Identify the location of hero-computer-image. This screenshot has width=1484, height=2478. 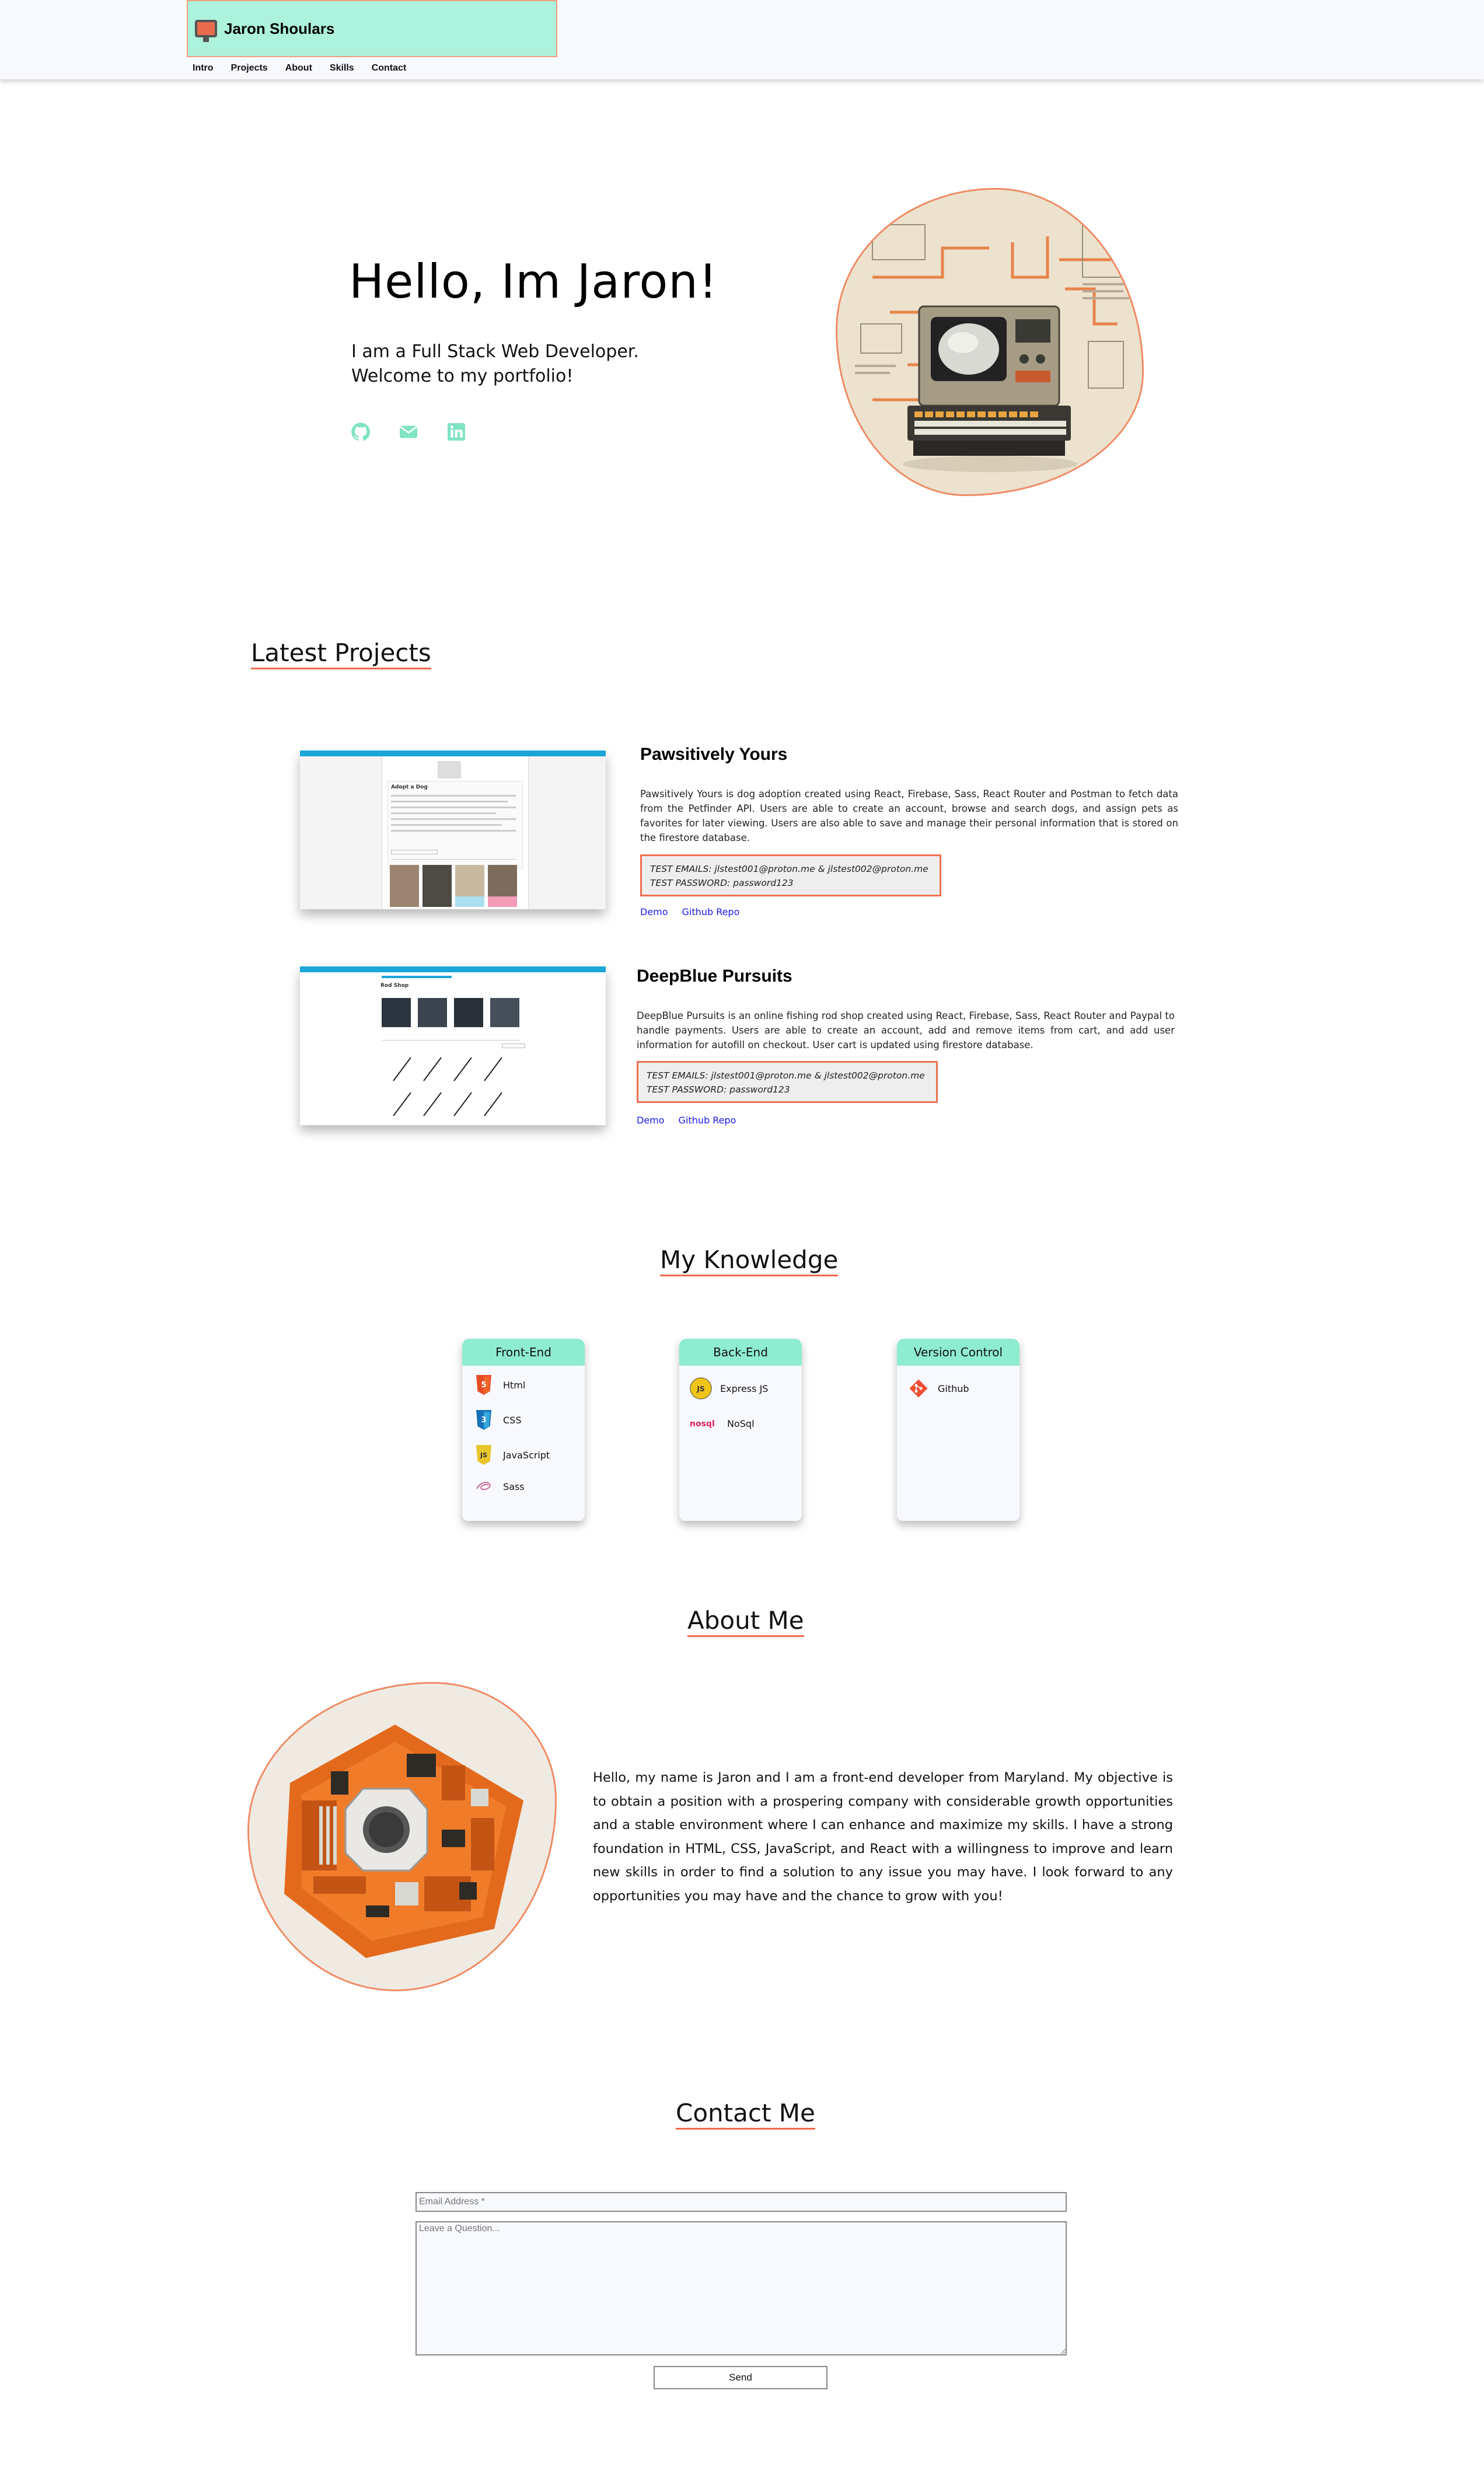
(990, 342).